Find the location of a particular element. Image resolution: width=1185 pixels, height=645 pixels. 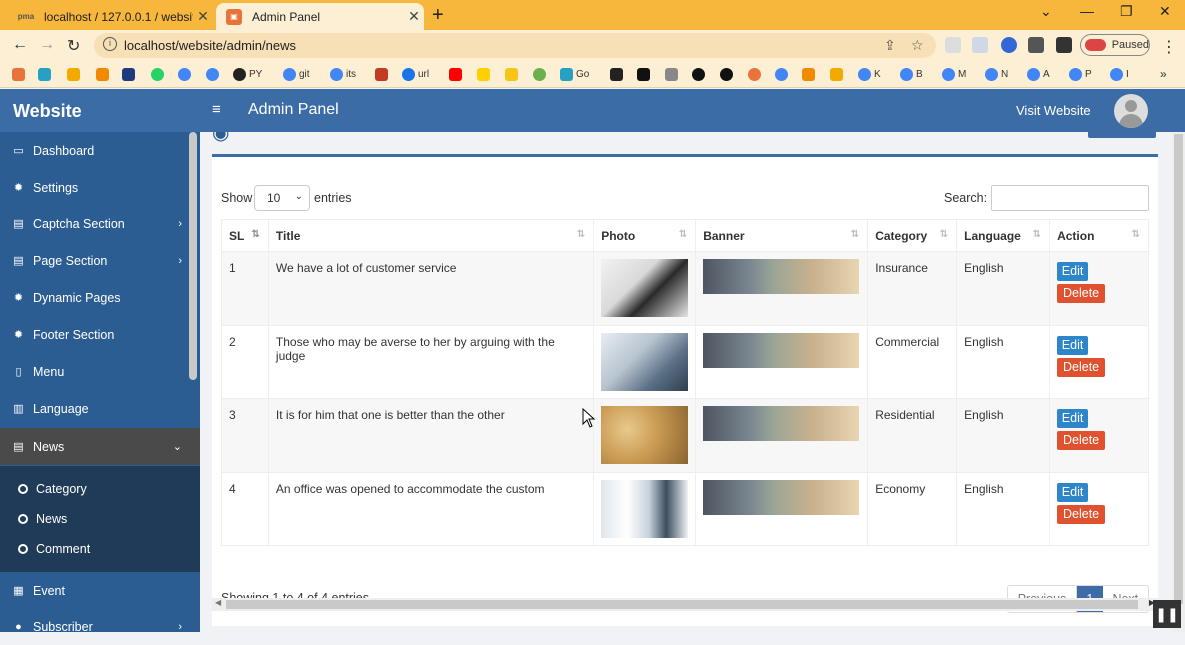

sidebar-item-news: ▤ News ⌄ is located at coordinates (100, 446).